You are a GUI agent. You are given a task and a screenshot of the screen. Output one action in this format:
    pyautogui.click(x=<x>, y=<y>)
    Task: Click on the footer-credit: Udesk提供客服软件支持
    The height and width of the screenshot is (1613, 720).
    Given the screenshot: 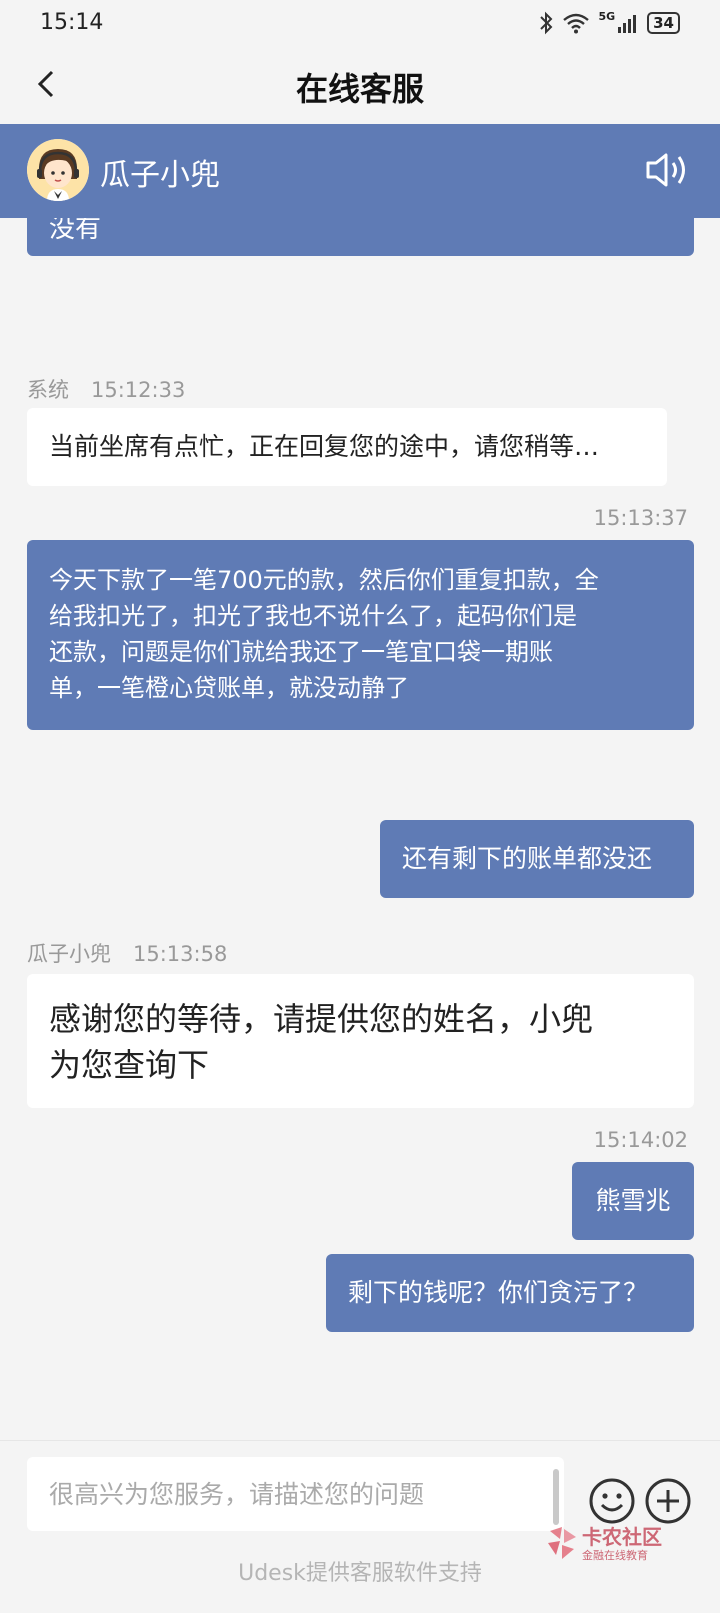 What is the action you would take?
    pyautogui.click(x=360, y=1573)
    